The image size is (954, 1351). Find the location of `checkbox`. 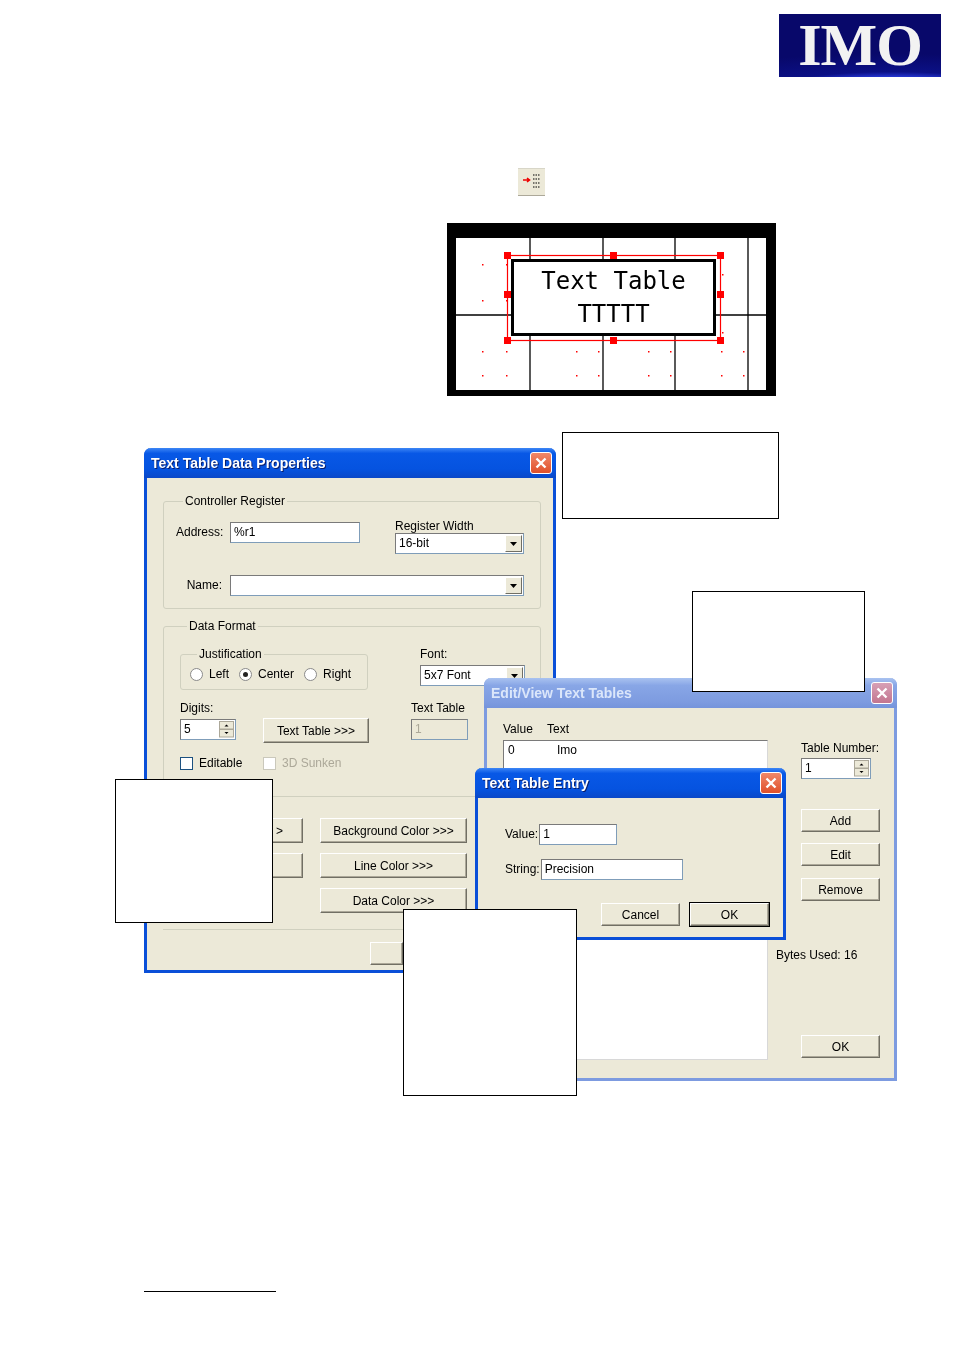

checkbox is located at coordinates (186, 763).